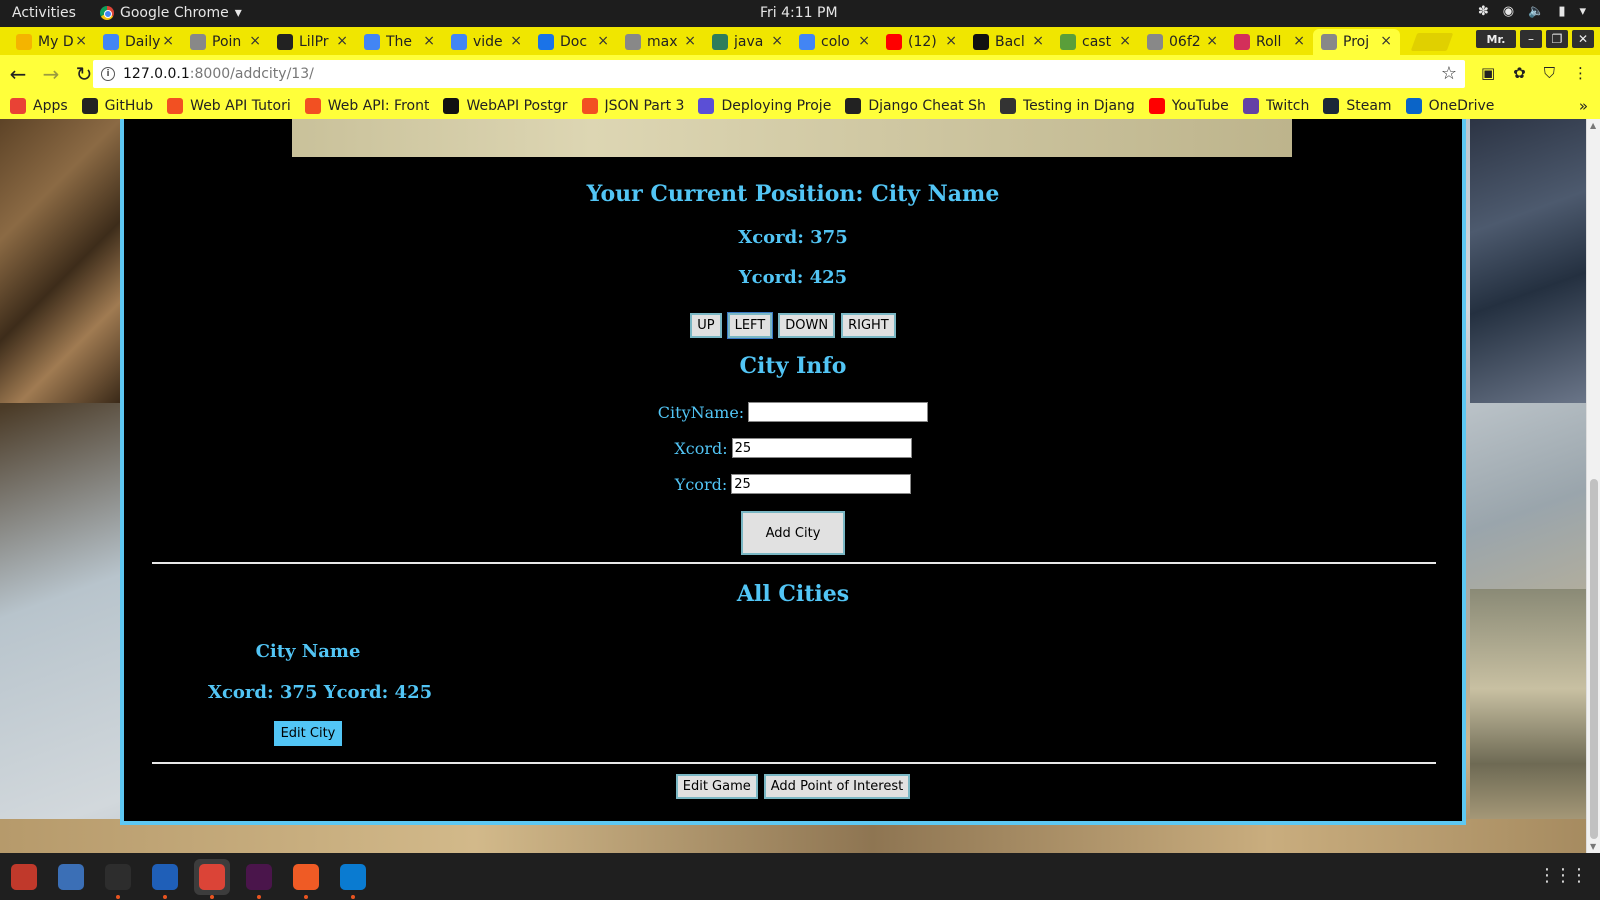 This screenshot has width=1600, height=900. I want to click on tab-title: java, so click(749, 42).